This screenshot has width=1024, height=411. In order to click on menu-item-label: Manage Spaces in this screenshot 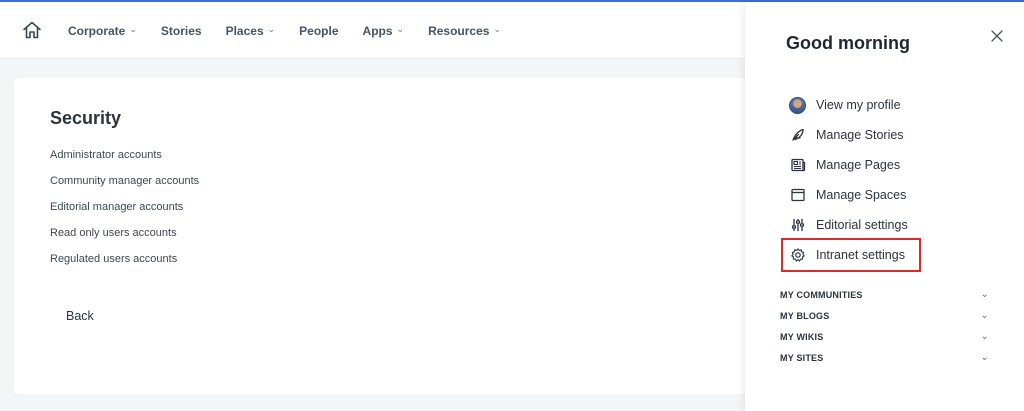, I will do `click(861, 195)`.